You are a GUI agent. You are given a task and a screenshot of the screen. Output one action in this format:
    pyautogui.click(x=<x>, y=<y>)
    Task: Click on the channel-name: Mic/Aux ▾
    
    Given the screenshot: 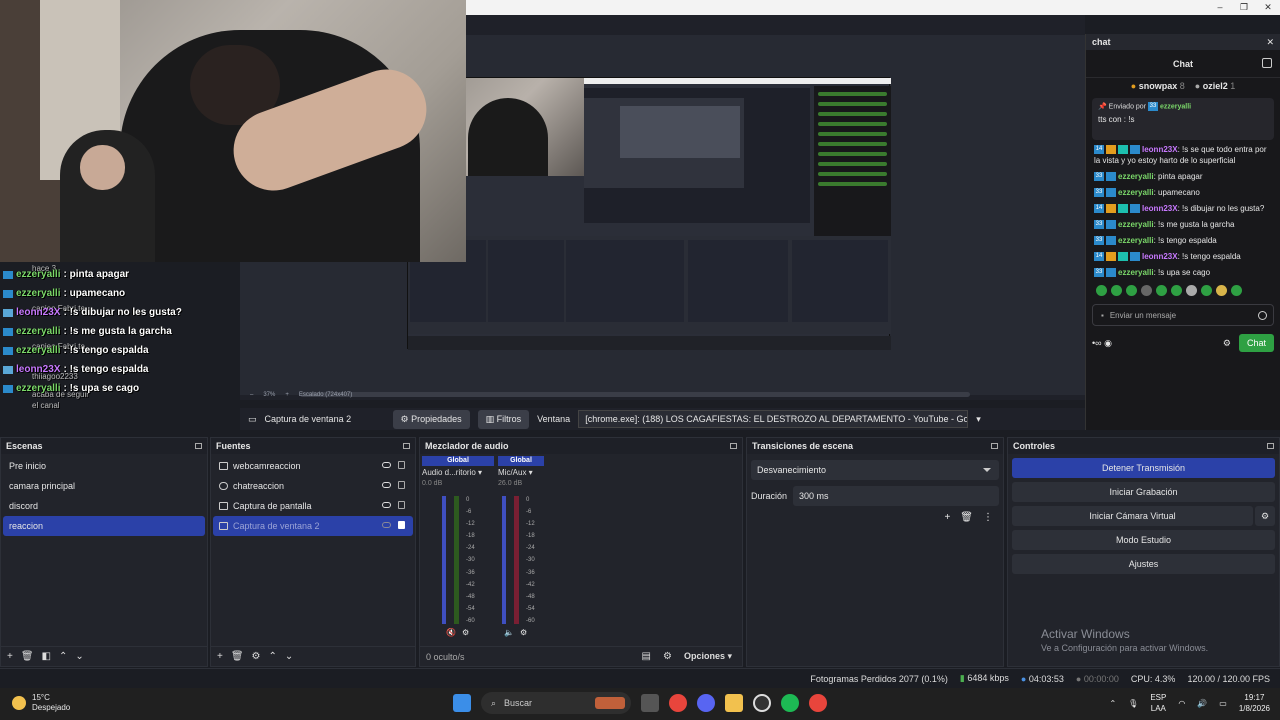 What is the action you would take?
    pyautogui.click(x=521, y=472)
    